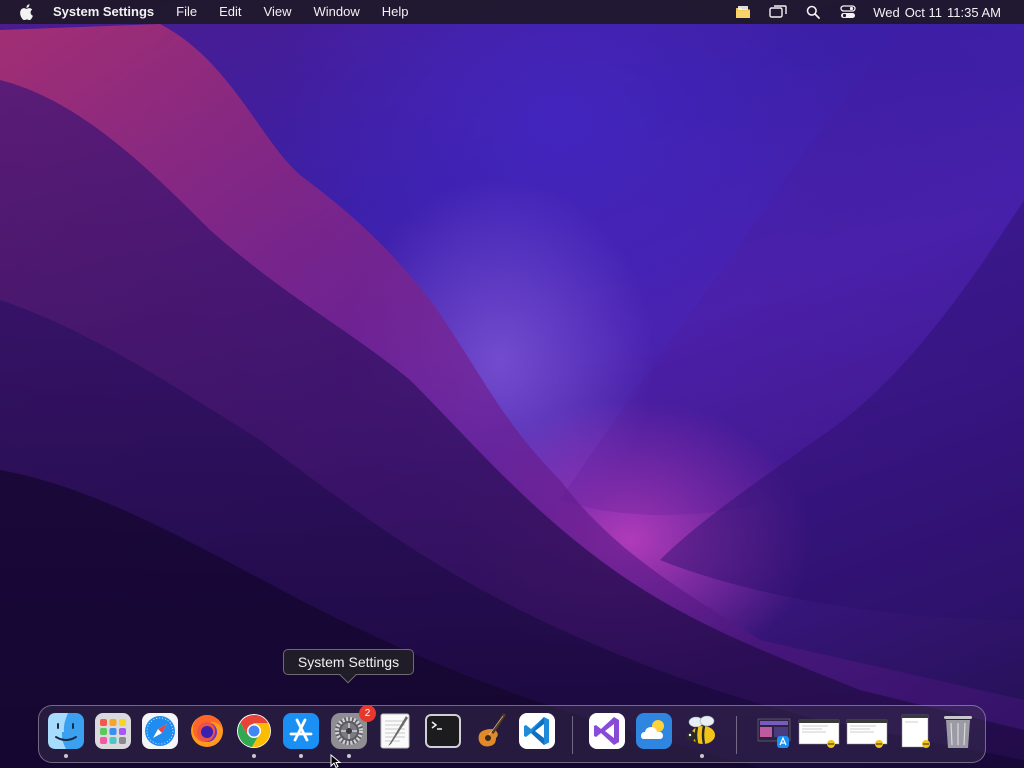 Image resolution: width=1024 pixels, height=768 pixels. I want to click on dock-item-system-settings: 2, so click(352, 731).